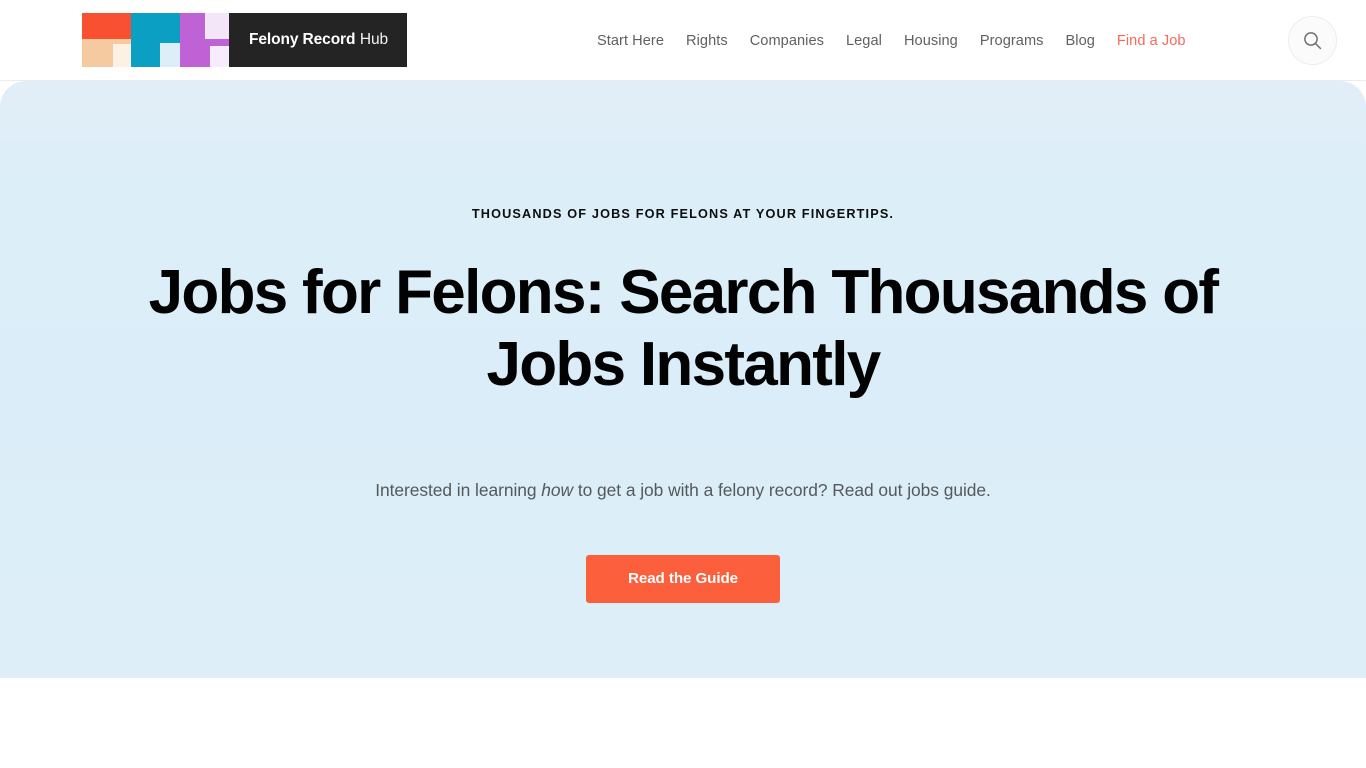 The width and height of the screenshot is (1366, 768). I want to click on search-icon, so click(1313, 41).